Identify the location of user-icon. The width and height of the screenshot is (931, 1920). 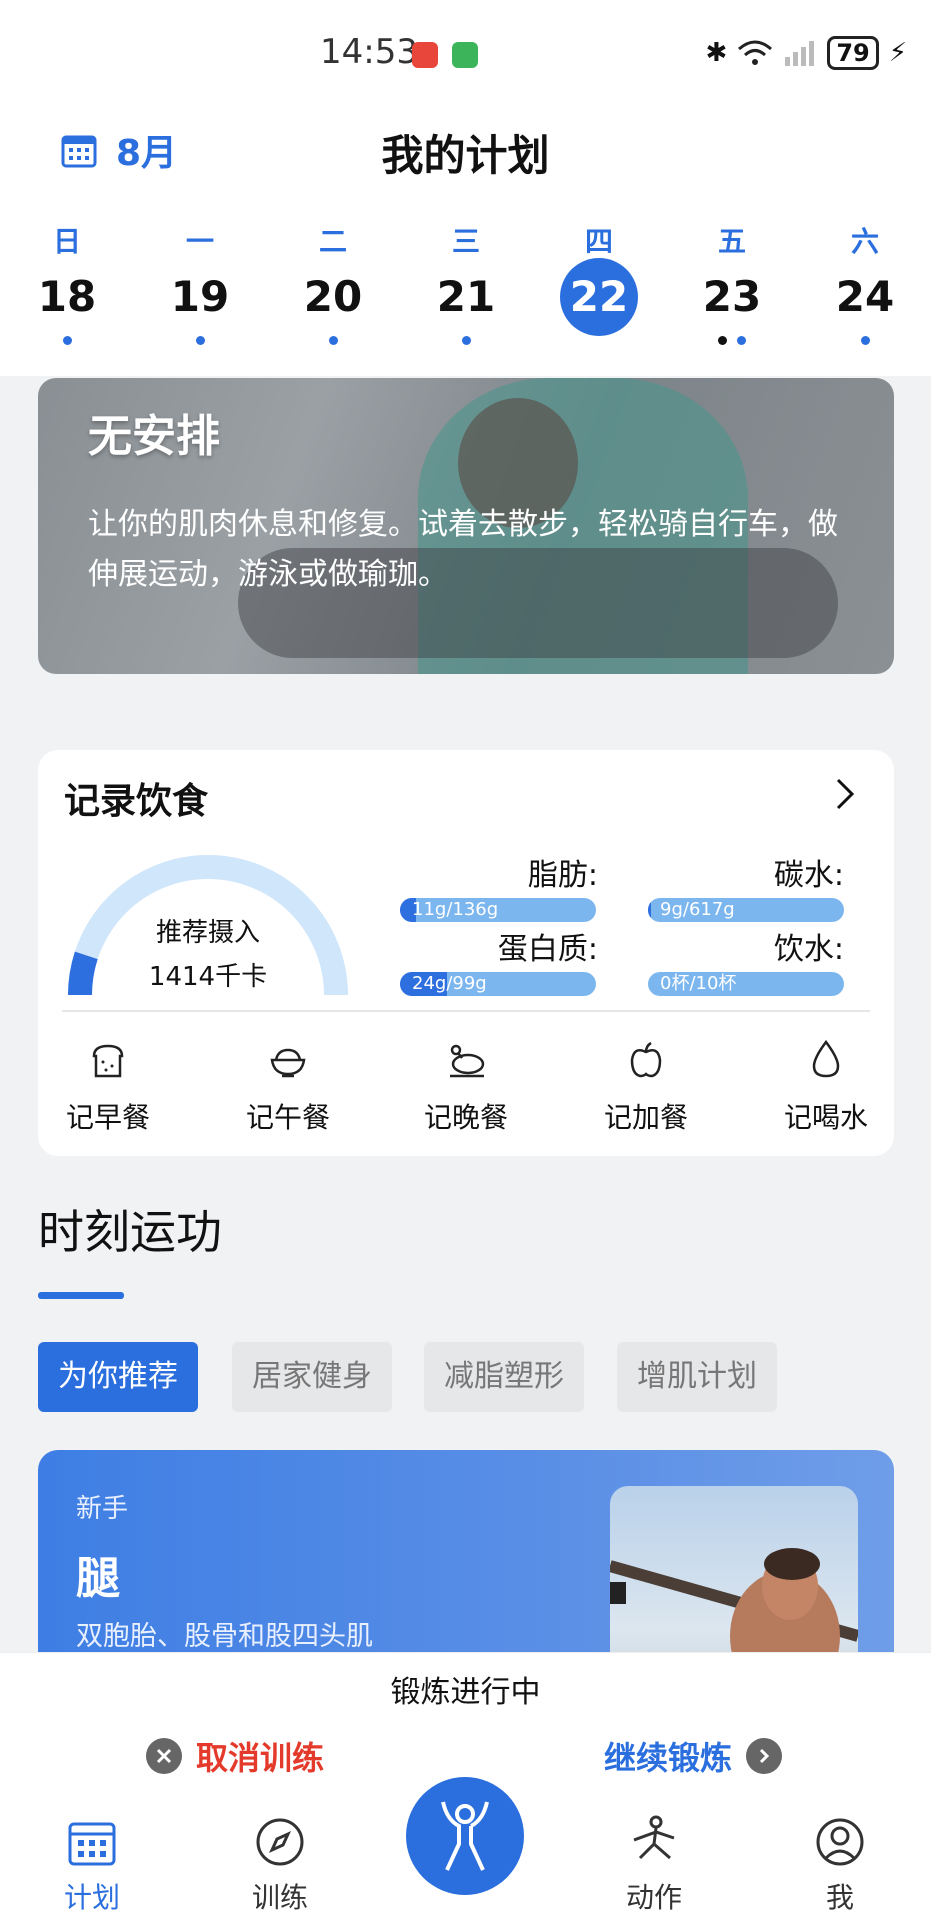
(840, 1842).